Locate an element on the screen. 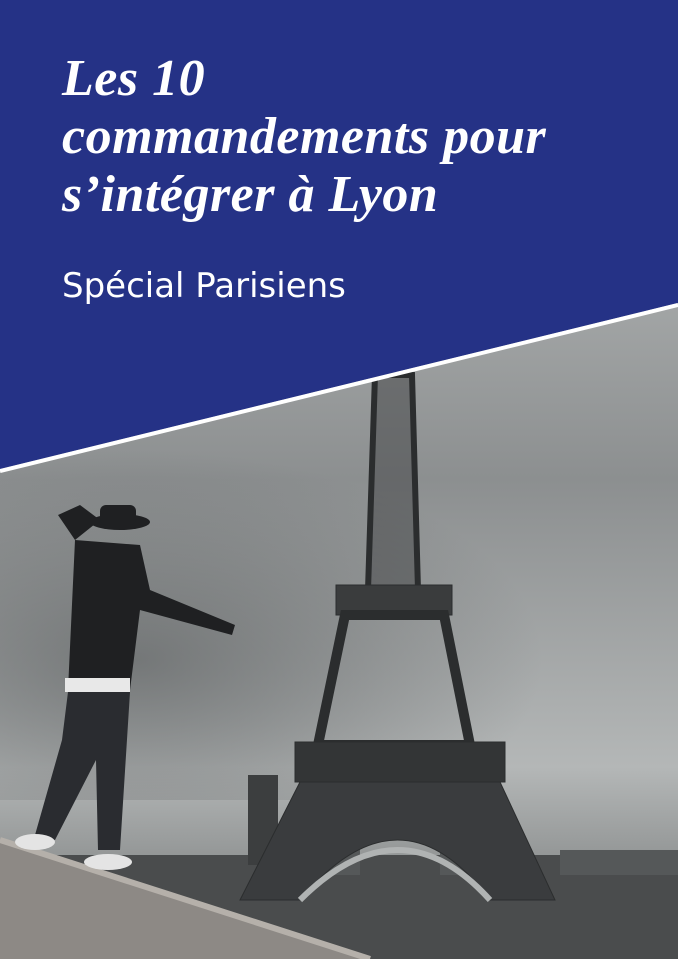  title-line: Les 10 is located at coordinates (134, 78).